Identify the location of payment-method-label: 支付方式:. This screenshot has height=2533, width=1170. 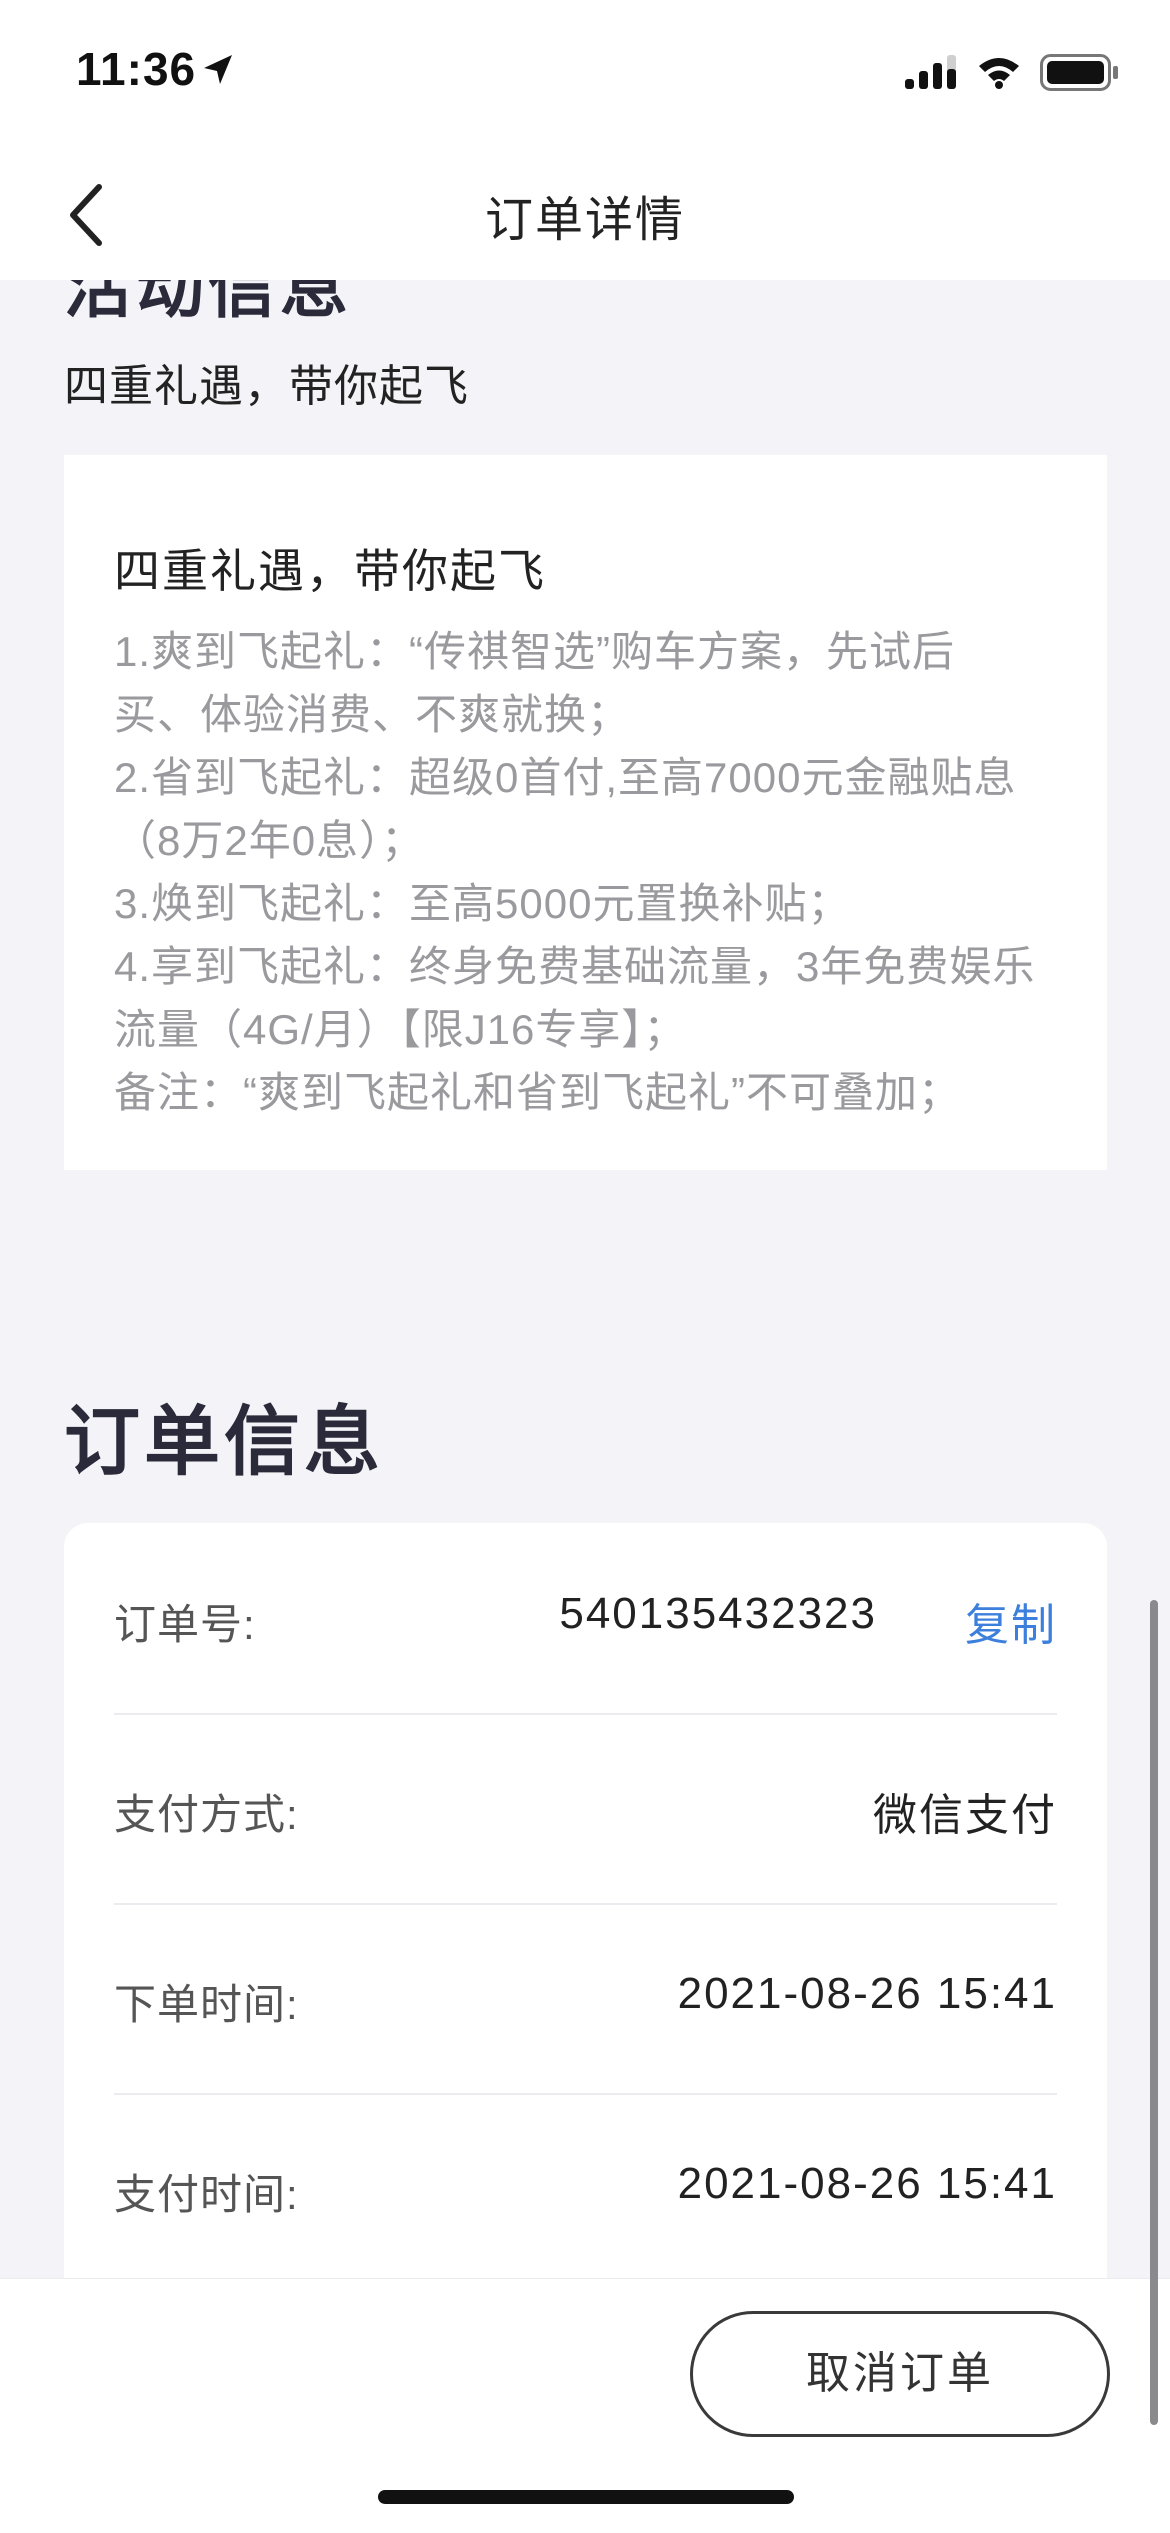
(206, 1814).